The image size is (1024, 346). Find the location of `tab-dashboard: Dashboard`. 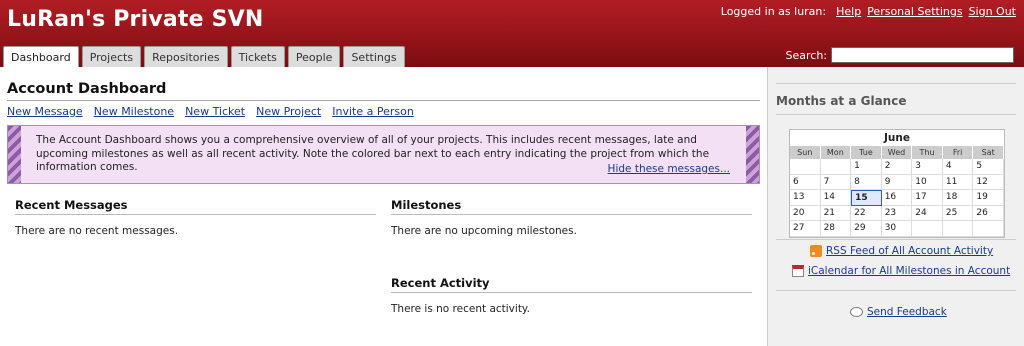

tab-dashboard: Dashboard is located at coordinates (41, 56).